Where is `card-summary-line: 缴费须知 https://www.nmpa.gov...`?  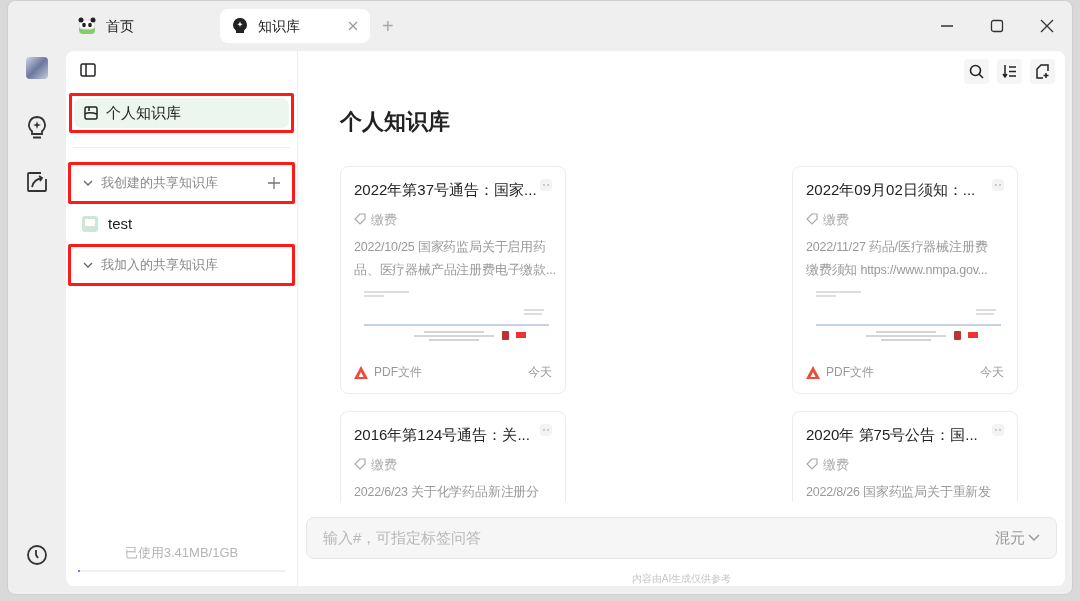 card-summary-line: 缴费须知 https://www.nmpa.gov... is located at coordinates (897, 270).